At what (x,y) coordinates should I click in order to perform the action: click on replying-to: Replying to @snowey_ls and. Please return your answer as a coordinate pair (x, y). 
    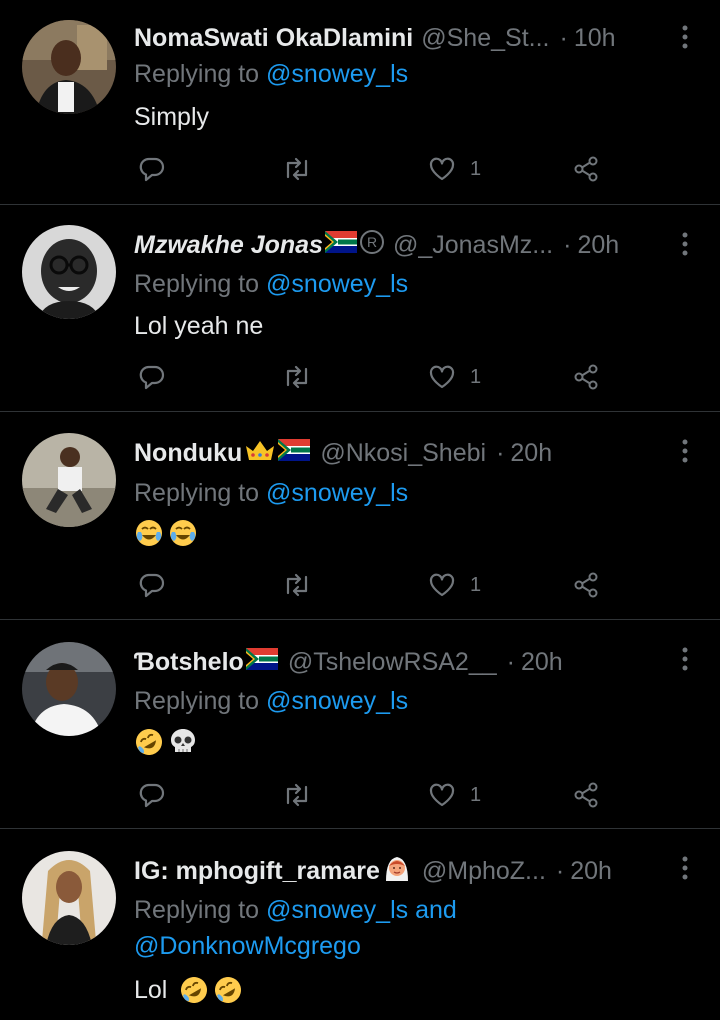
    Looking at the image, I should click on (412, 910).